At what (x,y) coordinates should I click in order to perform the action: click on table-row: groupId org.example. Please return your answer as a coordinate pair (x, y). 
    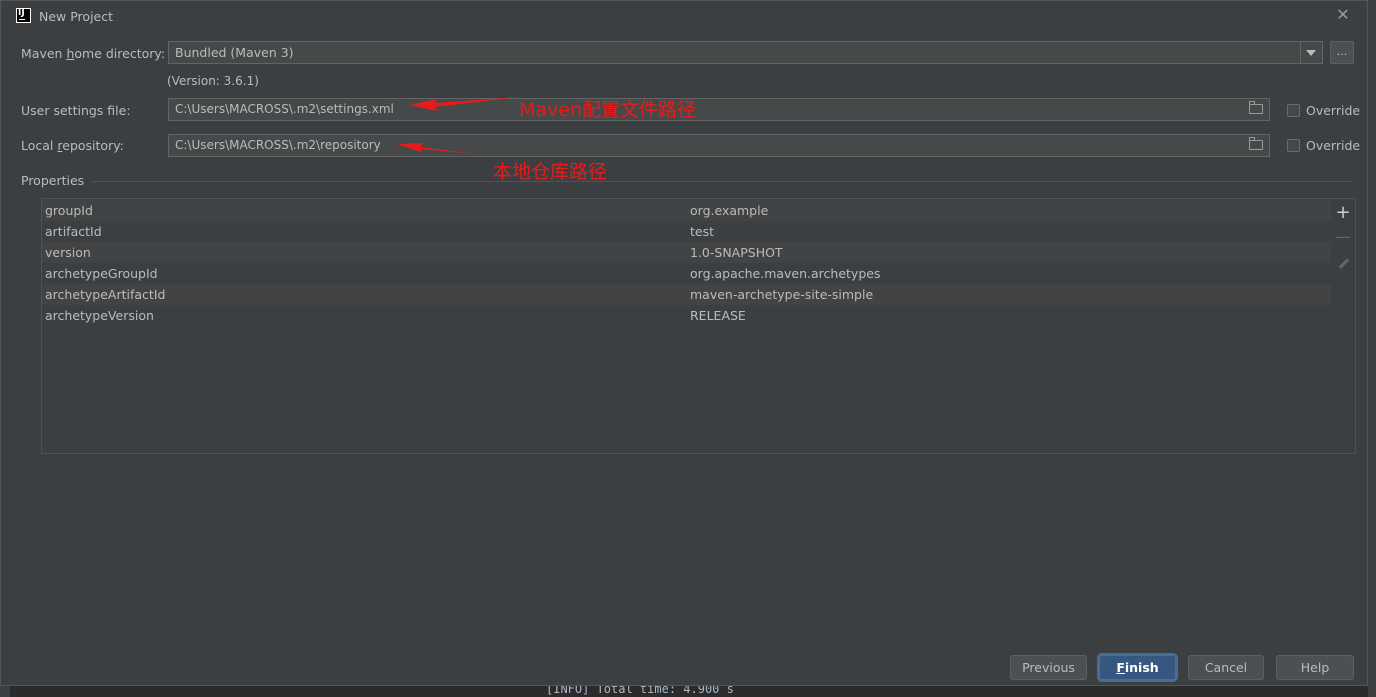
    Looking at the image, I should click on (686, 210).